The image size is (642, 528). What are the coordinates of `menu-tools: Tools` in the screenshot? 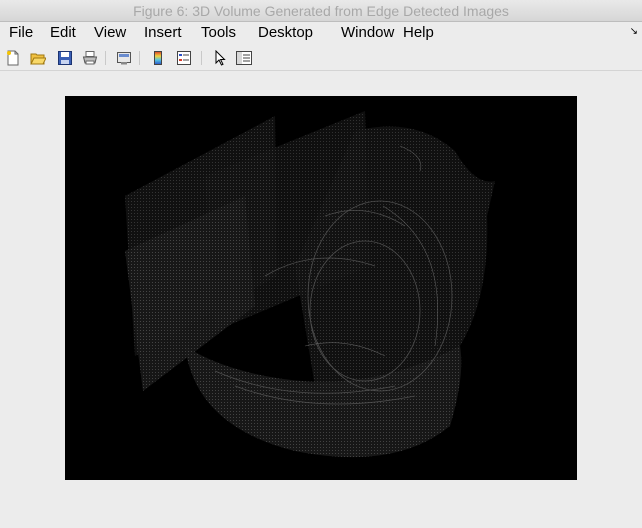 It's located at (218, 32).